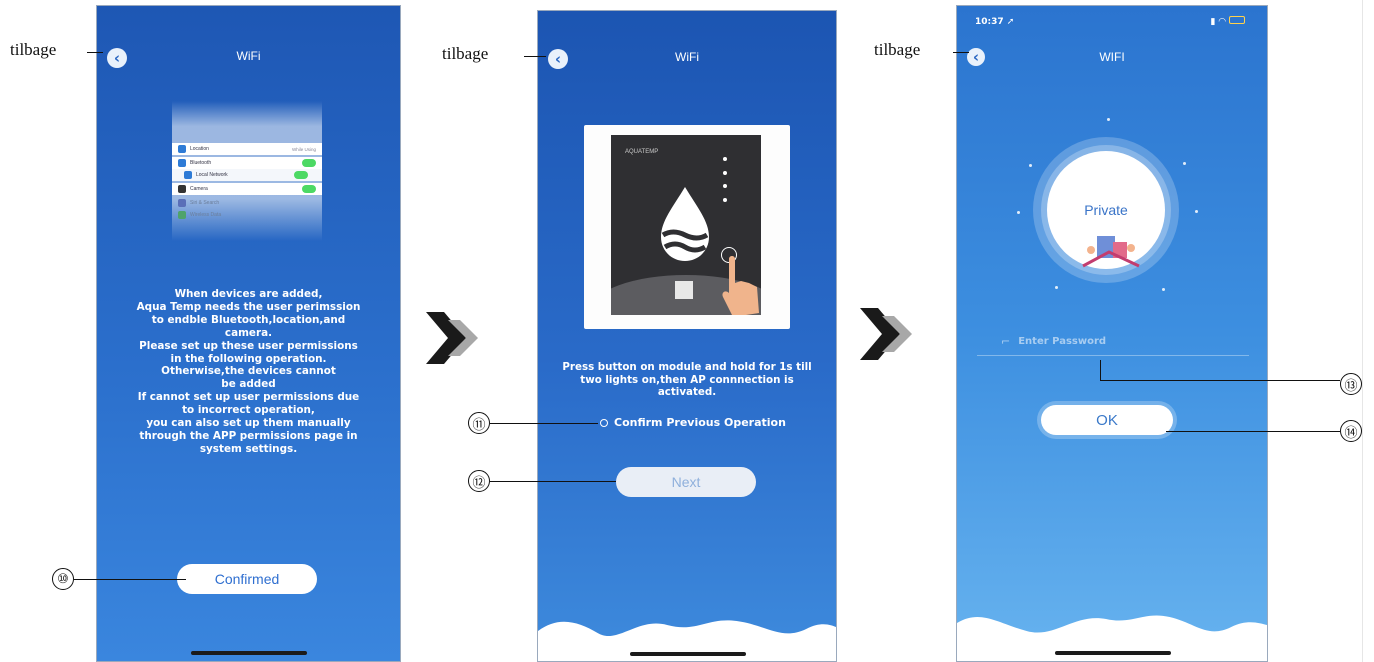  Describe the element at coordinates (182, 163) in the screenshot. I see `bluetooth-icon` at that location.